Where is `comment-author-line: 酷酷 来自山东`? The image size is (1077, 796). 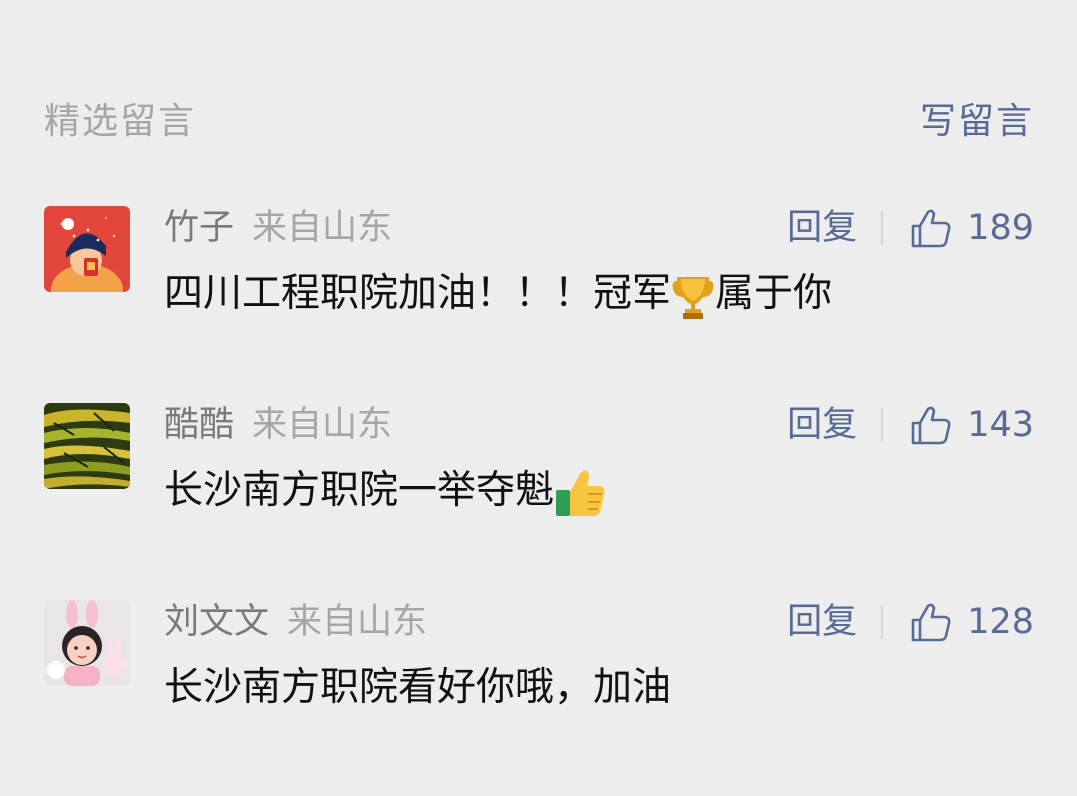 comment-author-line: 酷酷 来自山东 is located at coordinates (278, 425).